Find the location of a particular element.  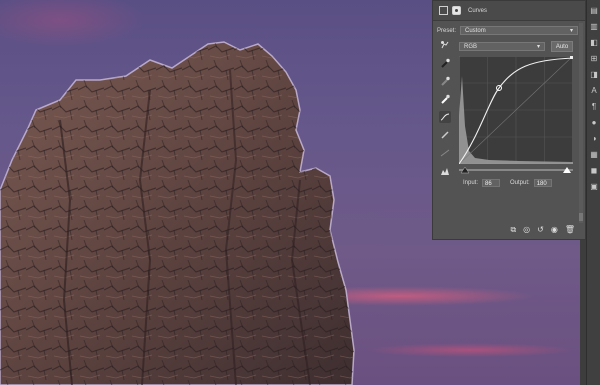

visibility-eye-icon: ◉ is located at coordinates (554, 230).